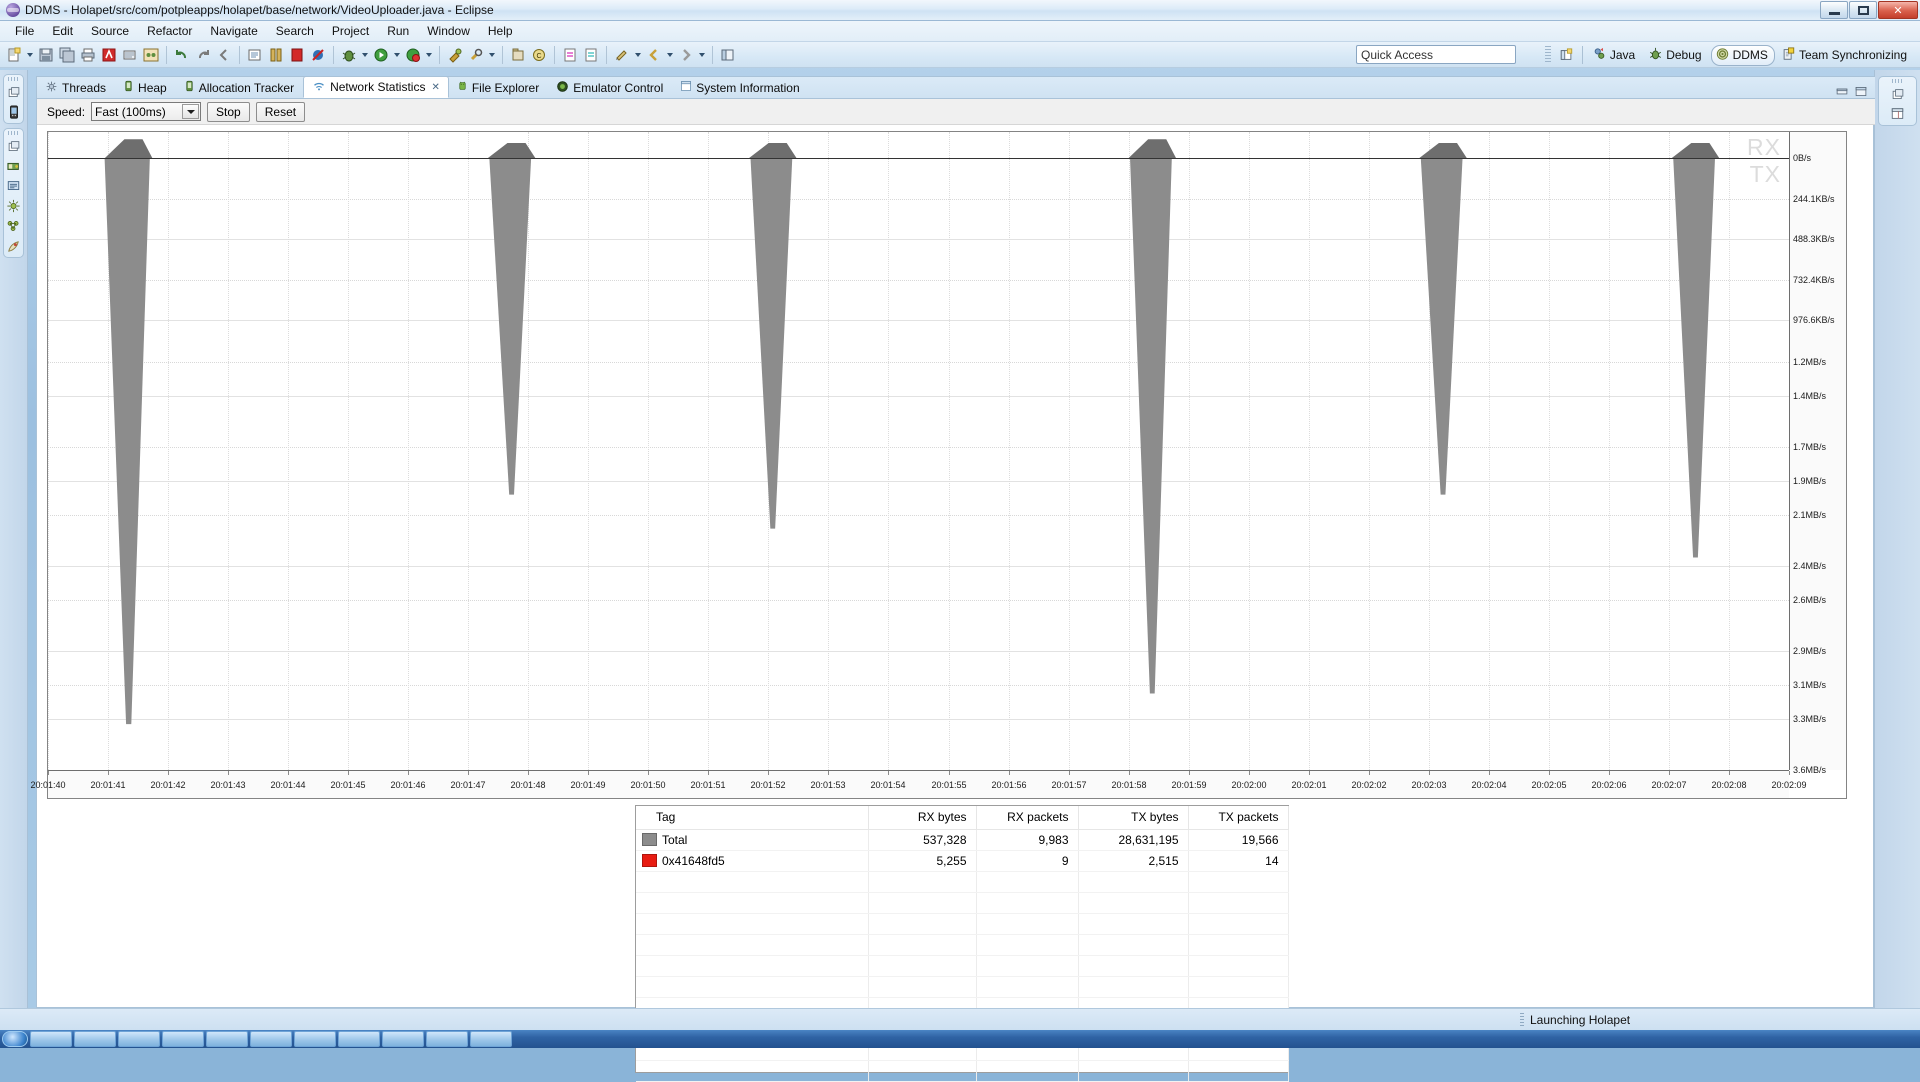  I want to click on close-icon: ✕, so click(435, 87).